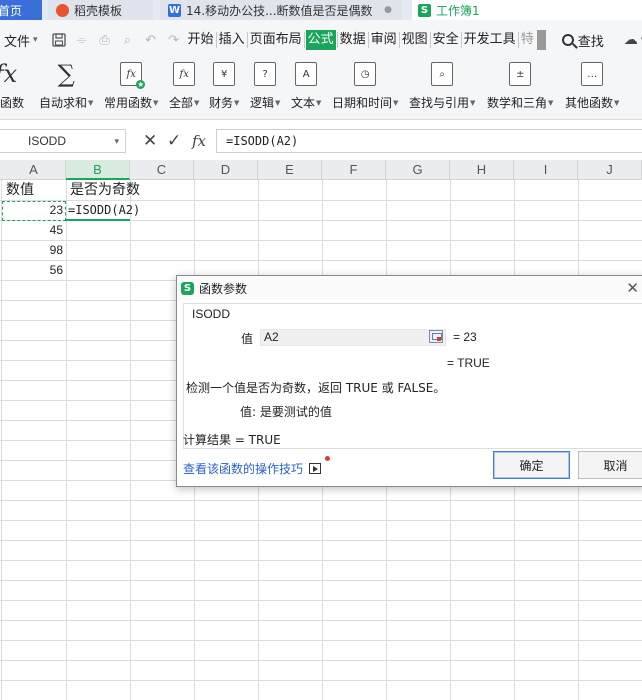  Describe the element at coordinates (354, 170) in the screenshot. I see `column-header-f: F` at that location.